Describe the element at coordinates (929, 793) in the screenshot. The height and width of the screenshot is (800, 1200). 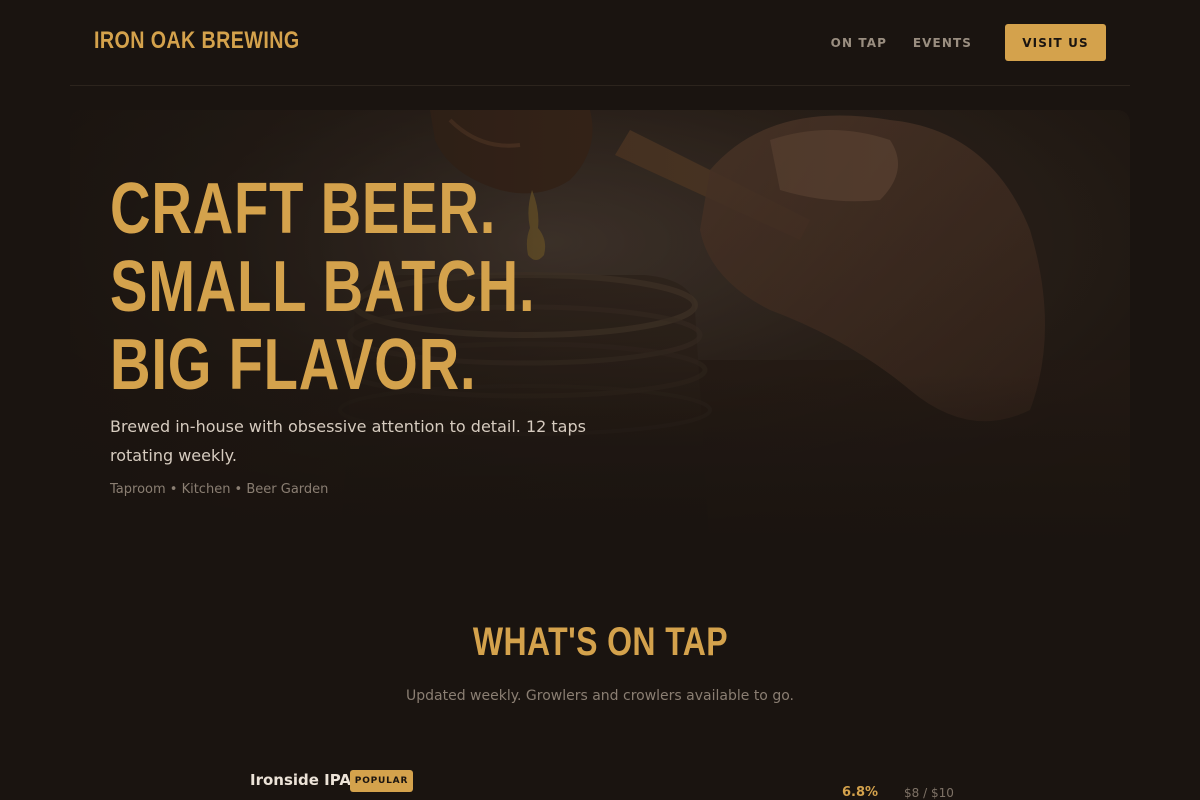
I see `beer-price: $8 / $10` at that location.